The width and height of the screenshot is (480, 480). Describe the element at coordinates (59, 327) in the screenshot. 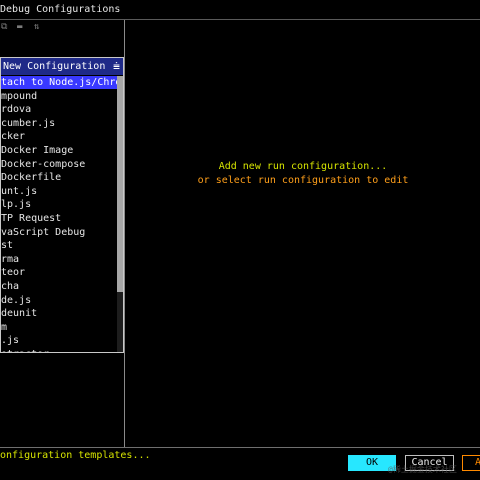

I see `list-item: m` at that location.